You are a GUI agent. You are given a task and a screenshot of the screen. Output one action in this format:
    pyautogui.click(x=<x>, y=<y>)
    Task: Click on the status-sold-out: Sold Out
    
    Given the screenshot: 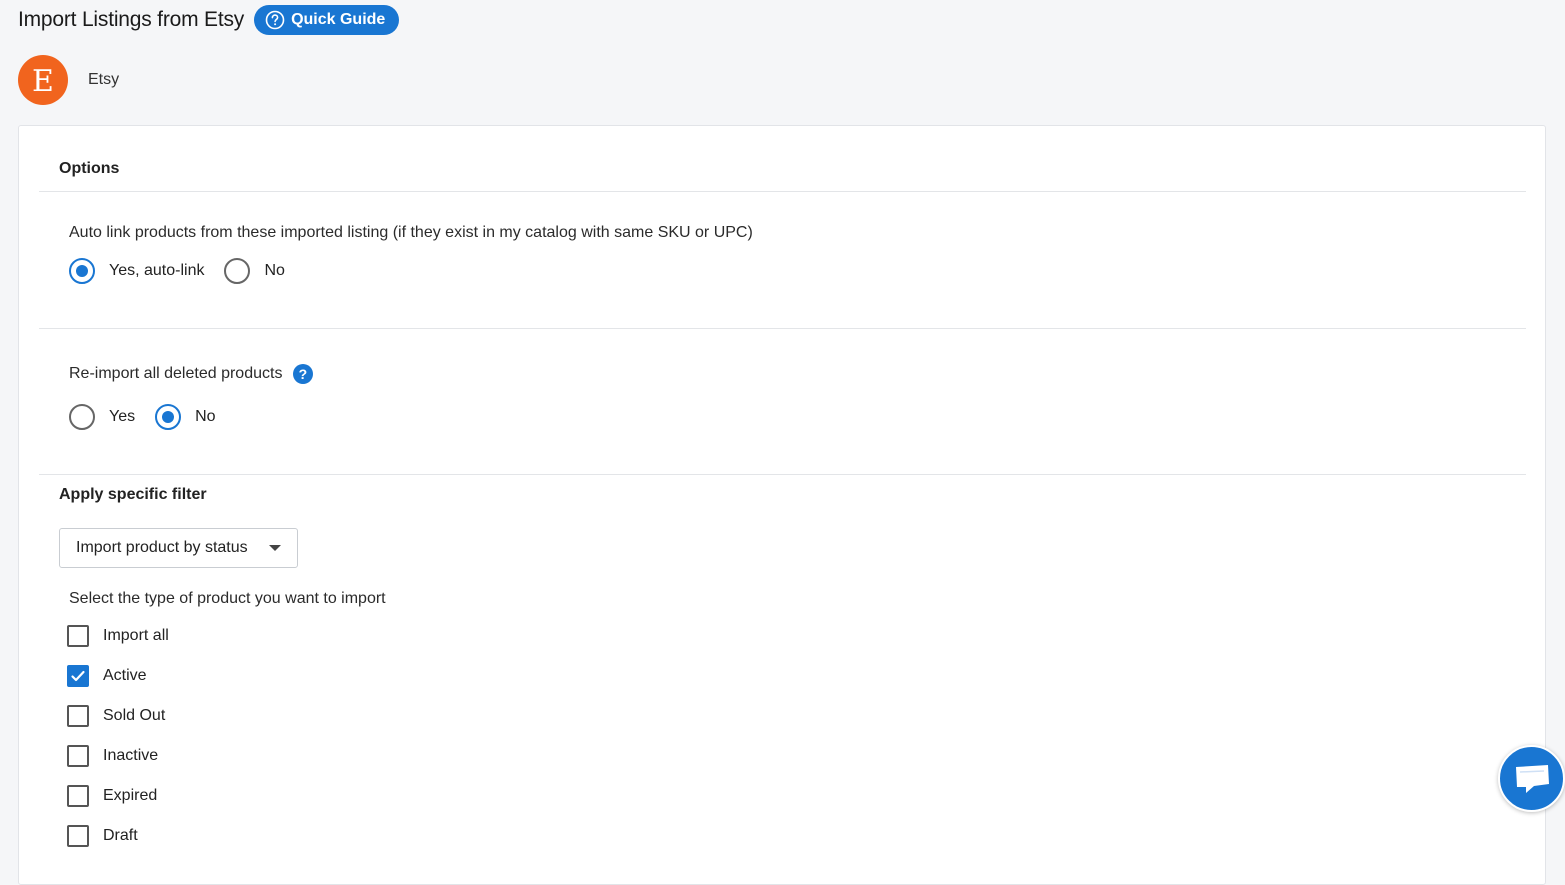 What is the action you would take?
    pyautogui.click(x=118, y=716)
    